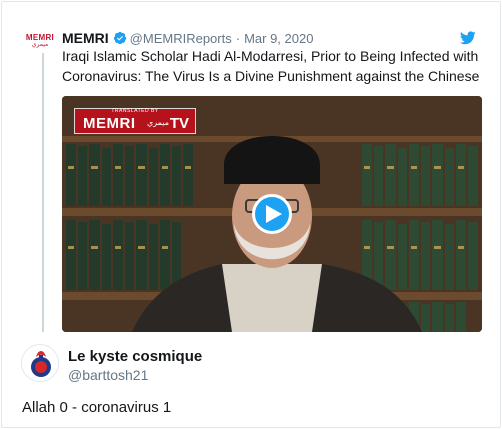 The image size is (502, 429). What do you see at coordinates (179, 123) in the screenshot?
I see `logo-tv: TV` at bounding box center [179, 123].